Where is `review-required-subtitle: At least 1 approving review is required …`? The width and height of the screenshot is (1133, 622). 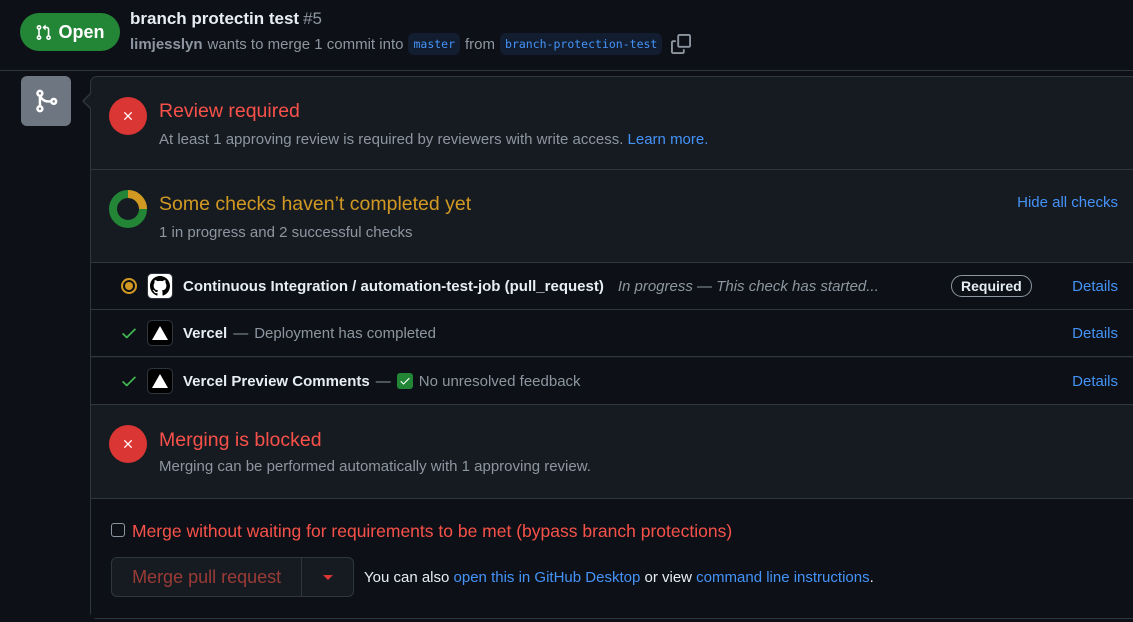 review-required-subtitle: At least 1 approving review is required … is located at coordinates (433, 139).